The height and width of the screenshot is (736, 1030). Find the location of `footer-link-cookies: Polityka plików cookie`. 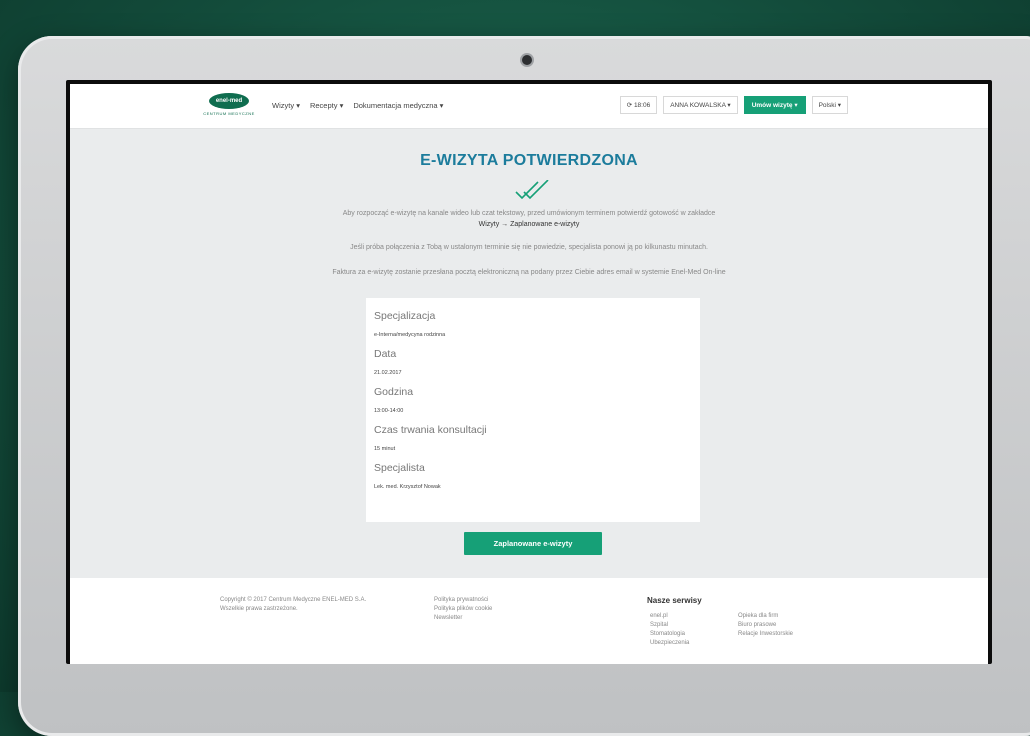

footer-link-cookies: Polityka plików cookie is located at coordinates (463, 609).